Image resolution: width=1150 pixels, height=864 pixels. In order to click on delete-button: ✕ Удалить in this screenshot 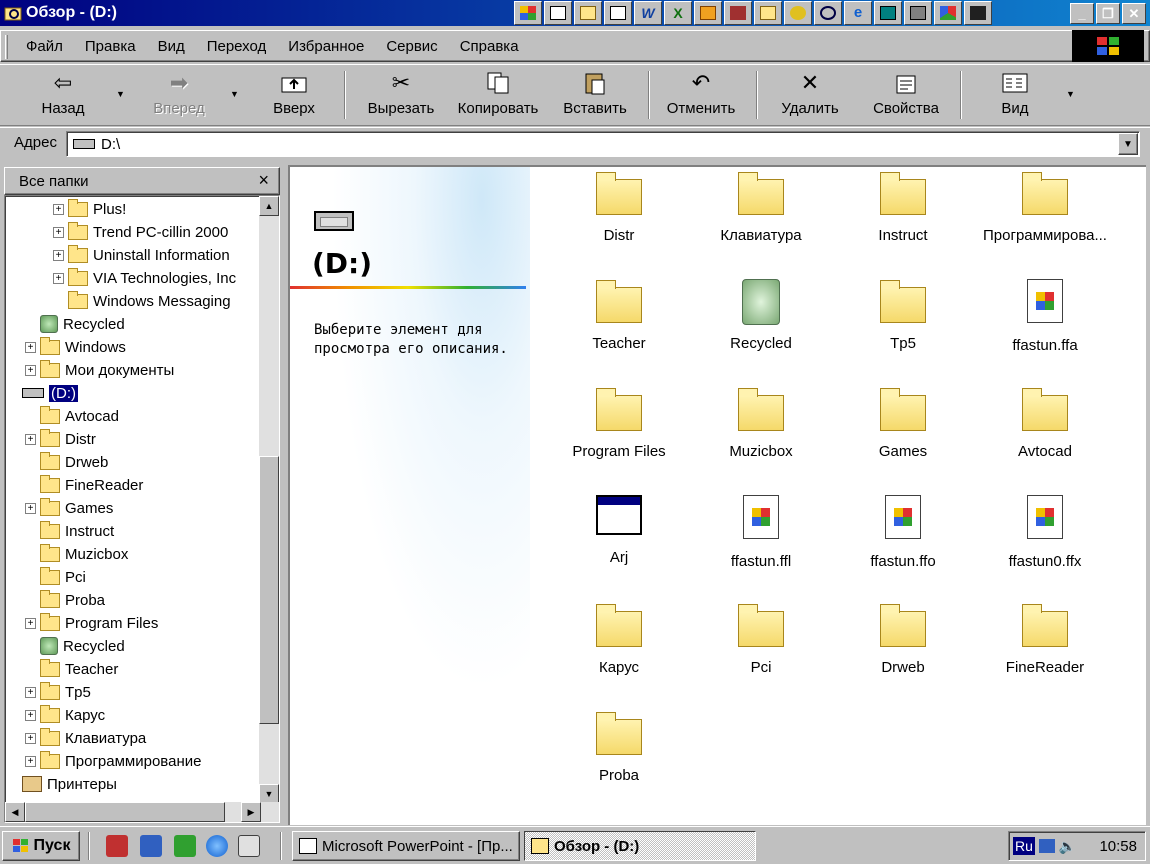, I will do `click(810, 95)`.